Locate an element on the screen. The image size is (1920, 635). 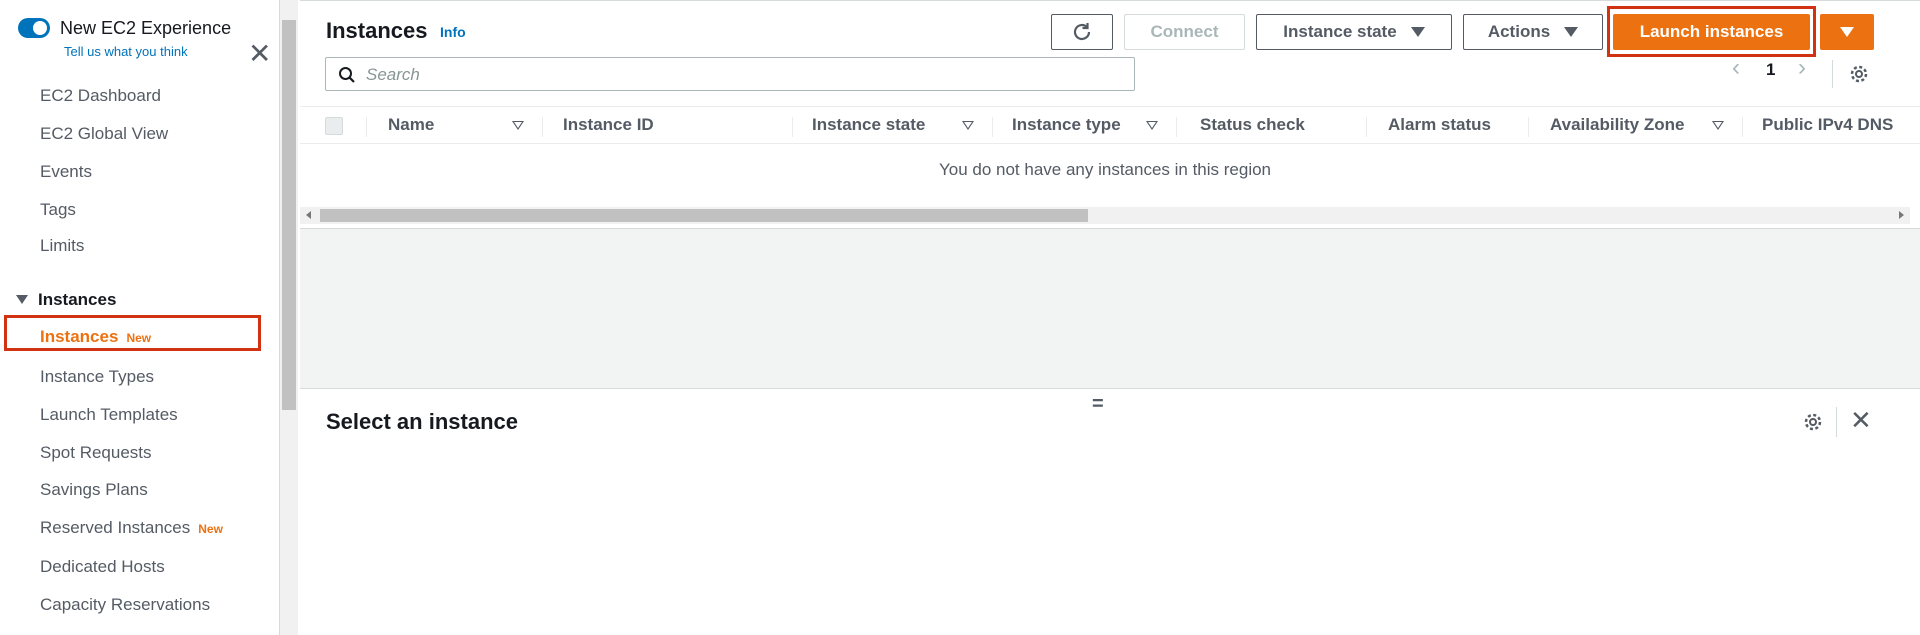
actions-dropdown: Actions is located at coordinates (1533, 32).